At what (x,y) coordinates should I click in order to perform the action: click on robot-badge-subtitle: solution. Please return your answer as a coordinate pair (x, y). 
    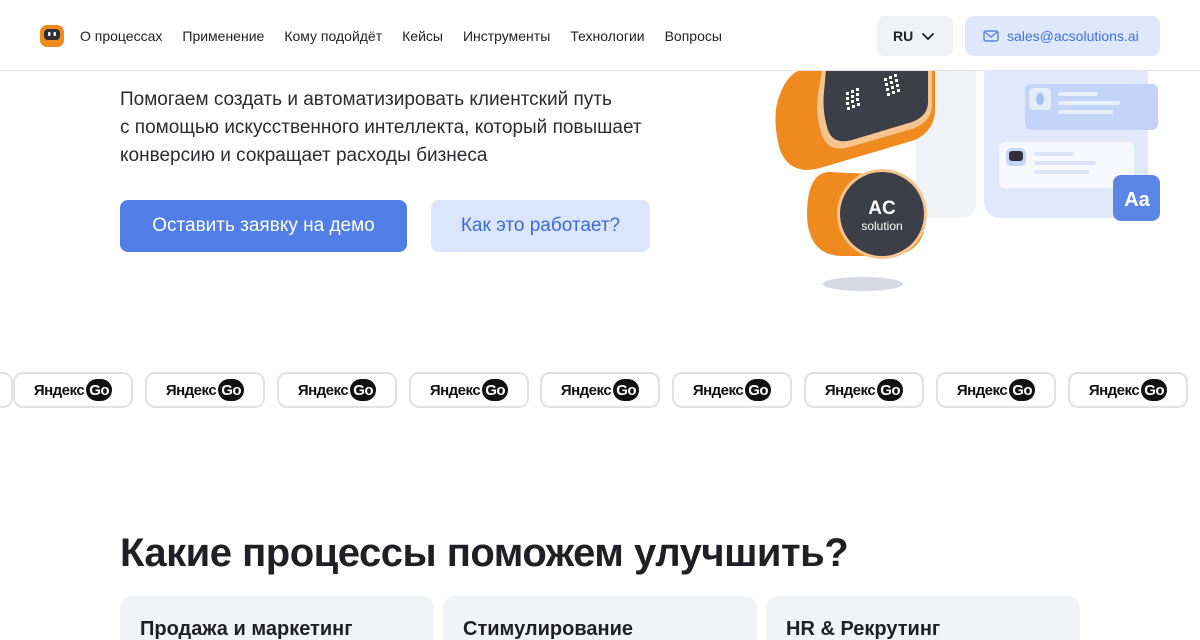
    Looking at the image, I should click on (881, 226).